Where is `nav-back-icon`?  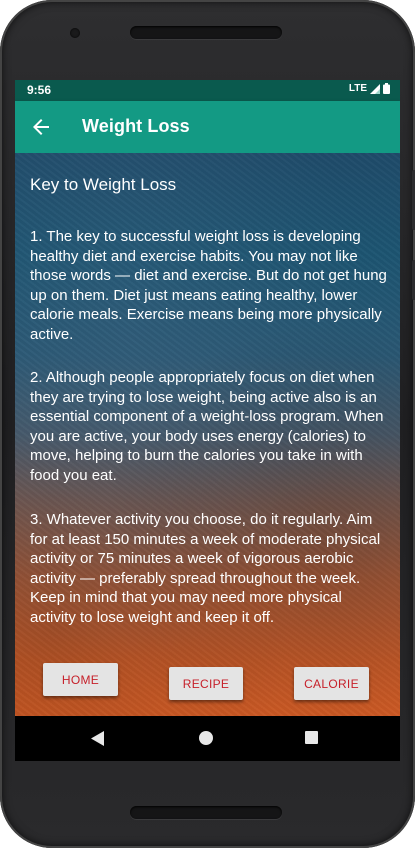 nav-back-icon is located at coordinates (98, 738).